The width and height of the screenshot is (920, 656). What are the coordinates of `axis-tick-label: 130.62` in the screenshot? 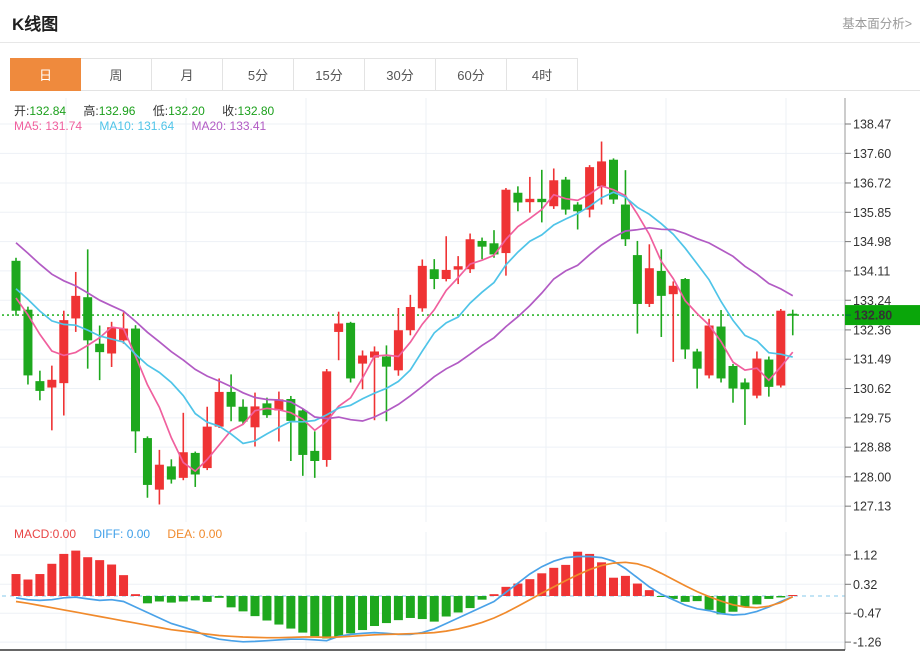 It's located at (872, 389).